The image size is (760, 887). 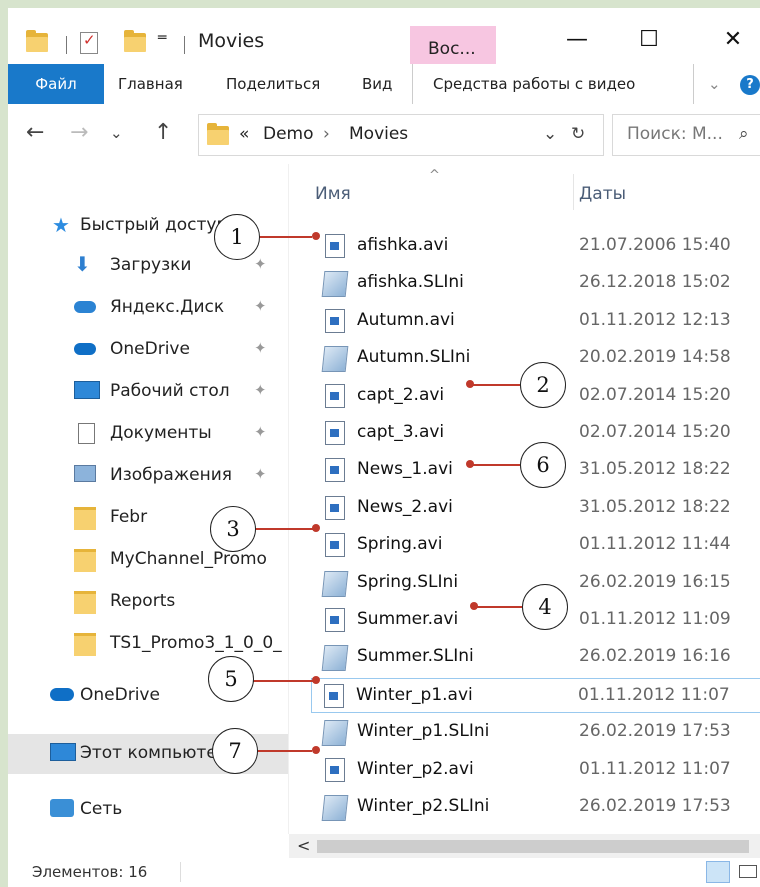 I want to click on sidebar-item-ts1-promo3-1-0-0-: TS1_Promo3_1_0_0_, so click(x=148, y=644).